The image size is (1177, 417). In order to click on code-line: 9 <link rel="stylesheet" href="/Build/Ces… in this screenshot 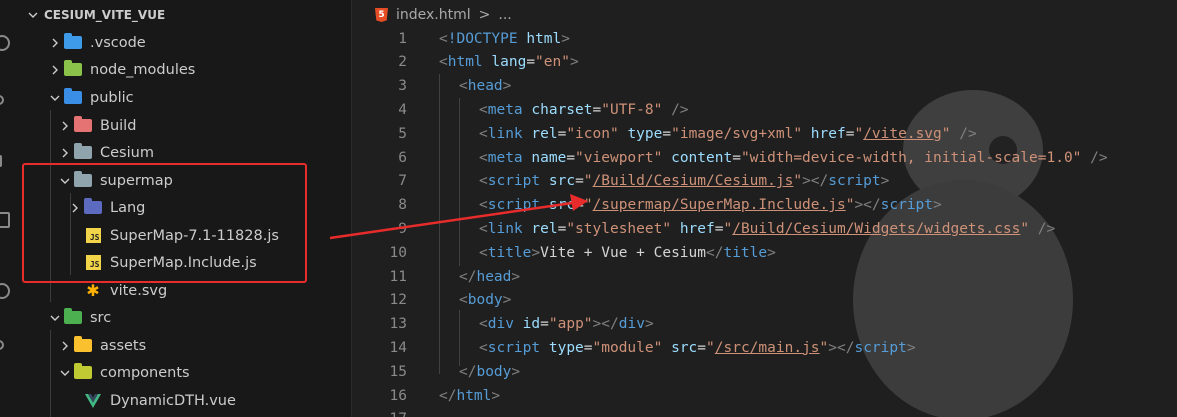, I will do `click(765, 228)`.